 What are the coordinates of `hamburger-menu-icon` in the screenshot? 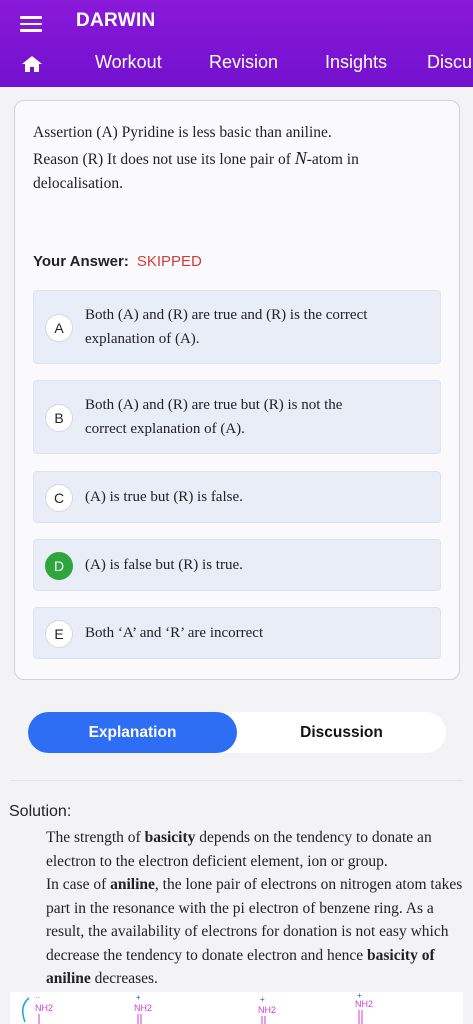 It's located at (32, 24).